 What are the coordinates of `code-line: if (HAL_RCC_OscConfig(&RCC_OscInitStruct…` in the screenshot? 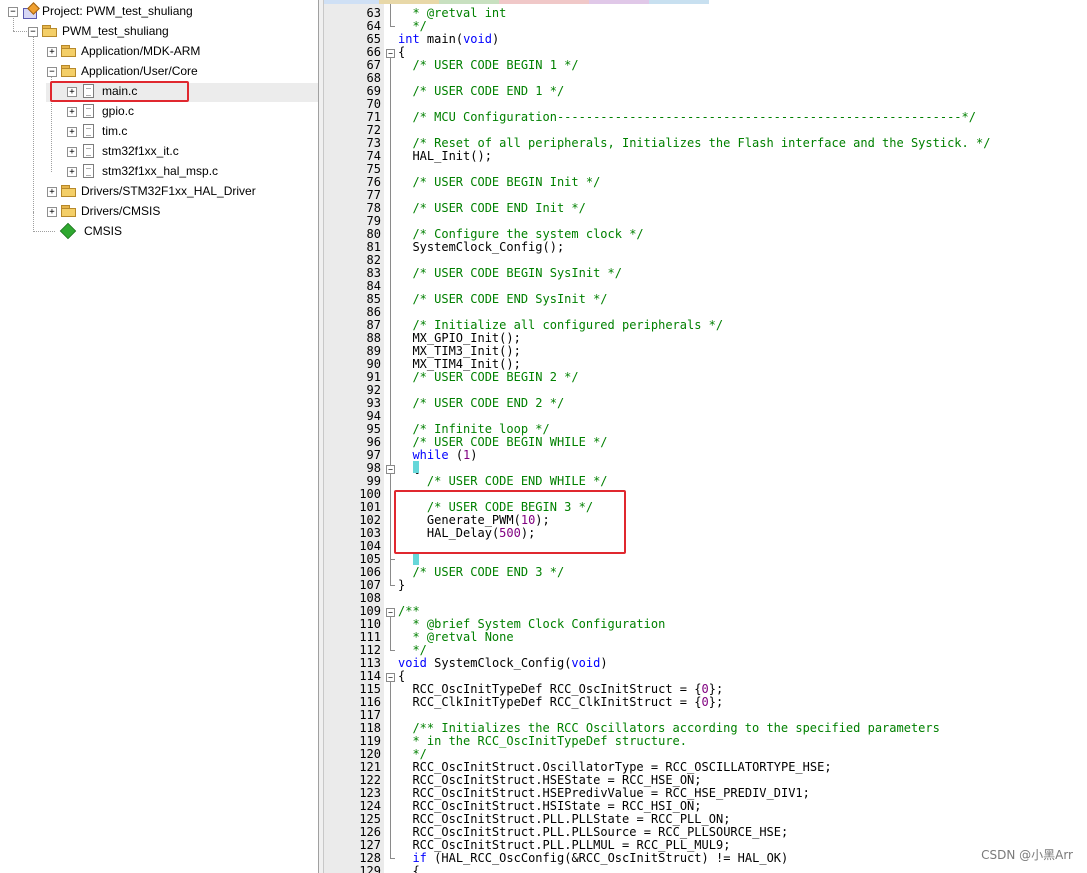 It's located at (593, 858).